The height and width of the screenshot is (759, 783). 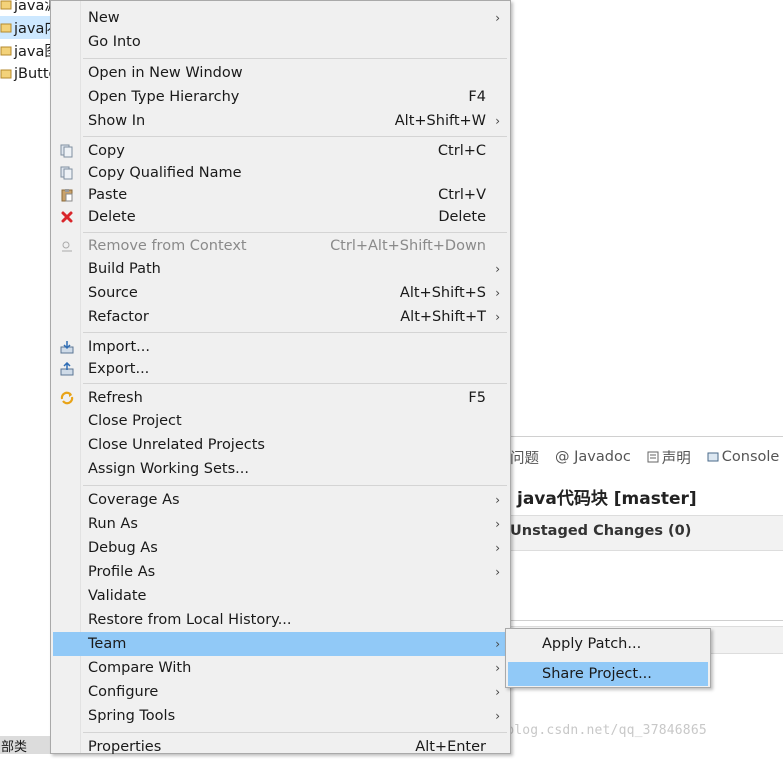 I want to click on tree-item: java图, so click(x=26, y=50).